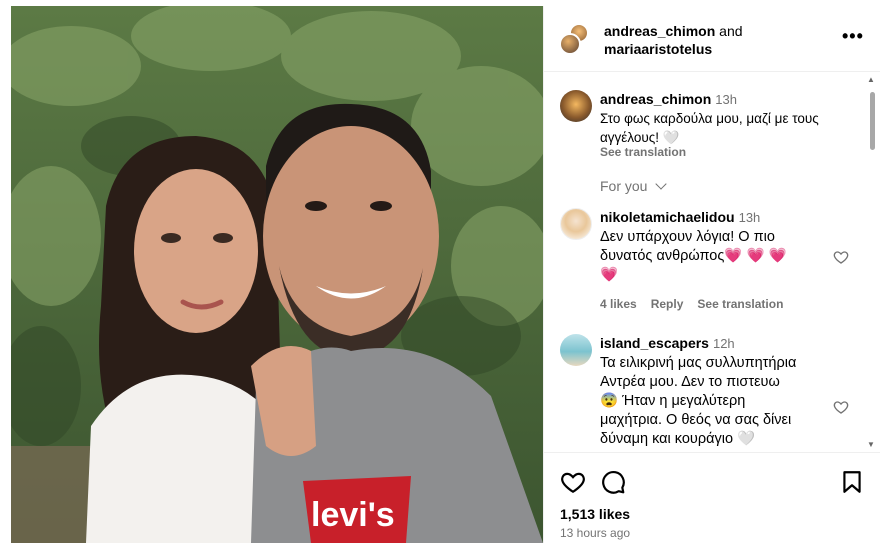  I want to click on comment-meta: 4 likes Reply See translation, so click(698, 304).